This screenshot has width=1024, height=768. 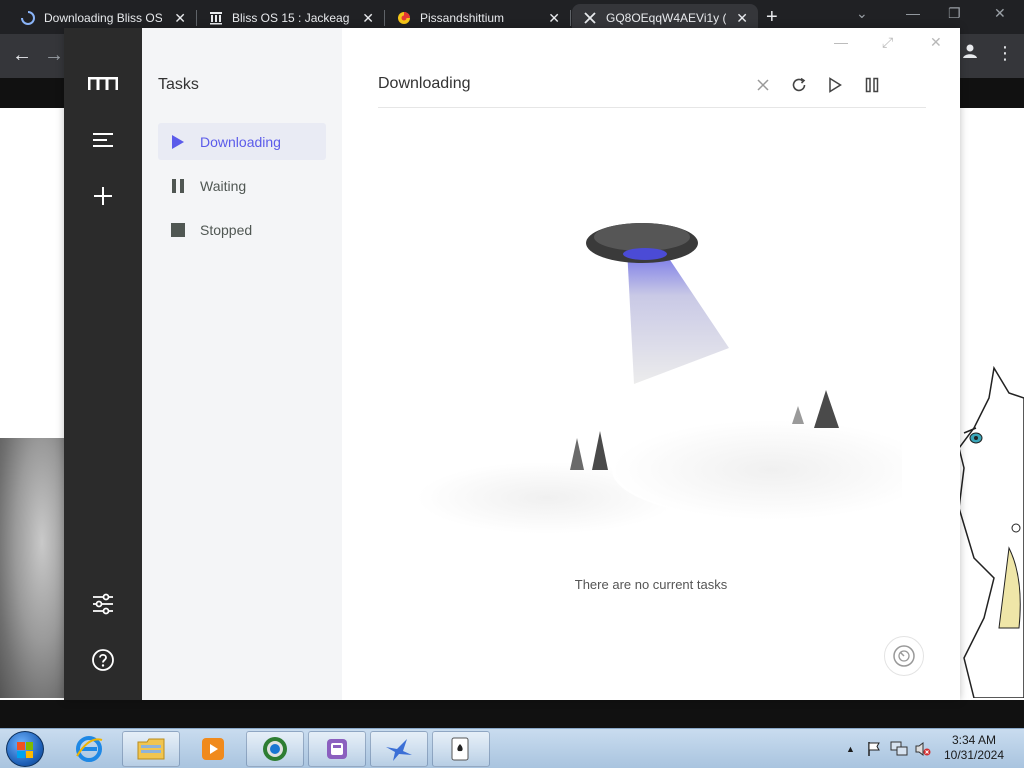 I want to click on loading-spinner-icon, so click(x=28, y=18).